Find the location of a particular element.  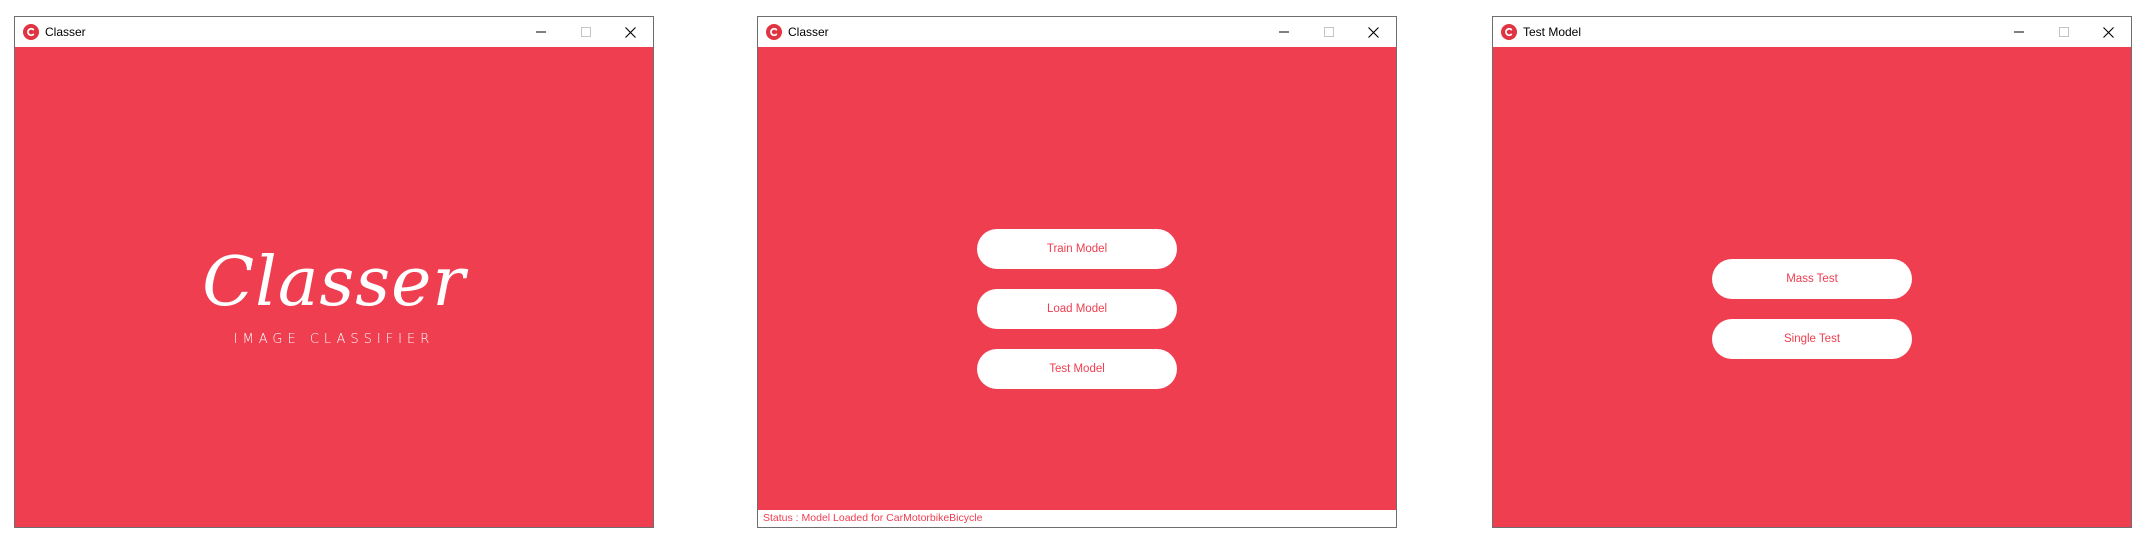

train-model-button: Train Model is located at coordinates (1077, 249).